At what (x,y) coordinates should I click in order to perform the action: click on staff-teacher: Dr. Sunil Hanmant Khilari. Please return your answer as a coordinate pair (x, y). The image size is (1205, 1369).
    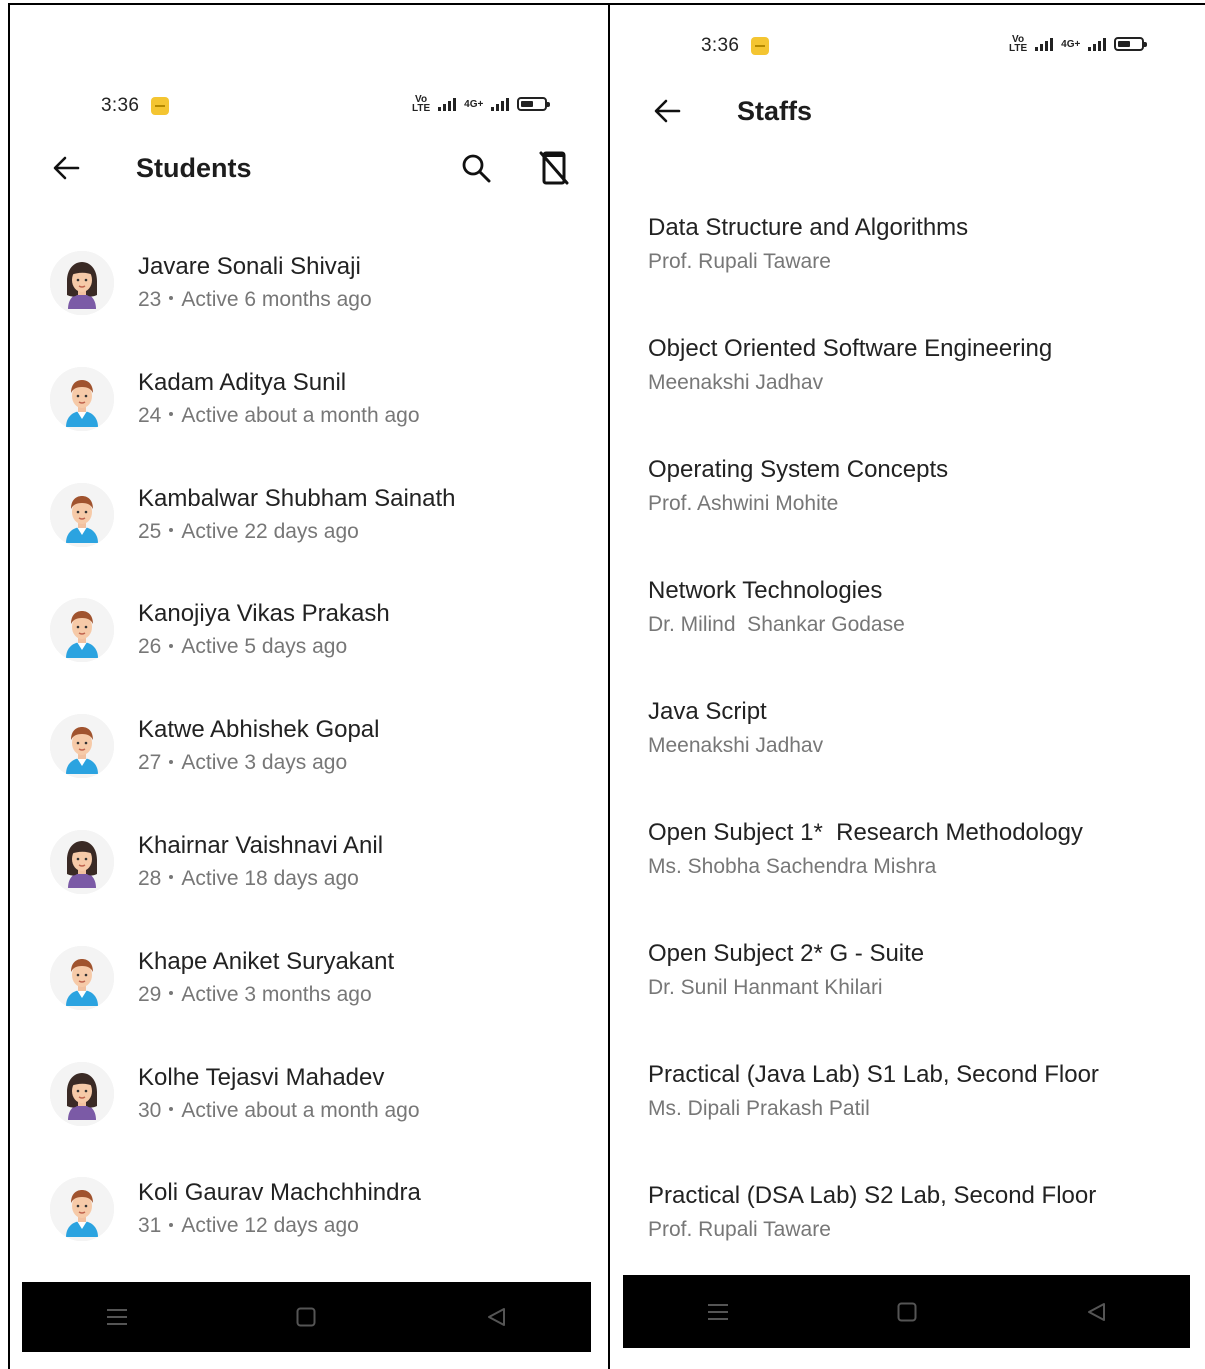
    Looking at the image, I should click on (765, 987).